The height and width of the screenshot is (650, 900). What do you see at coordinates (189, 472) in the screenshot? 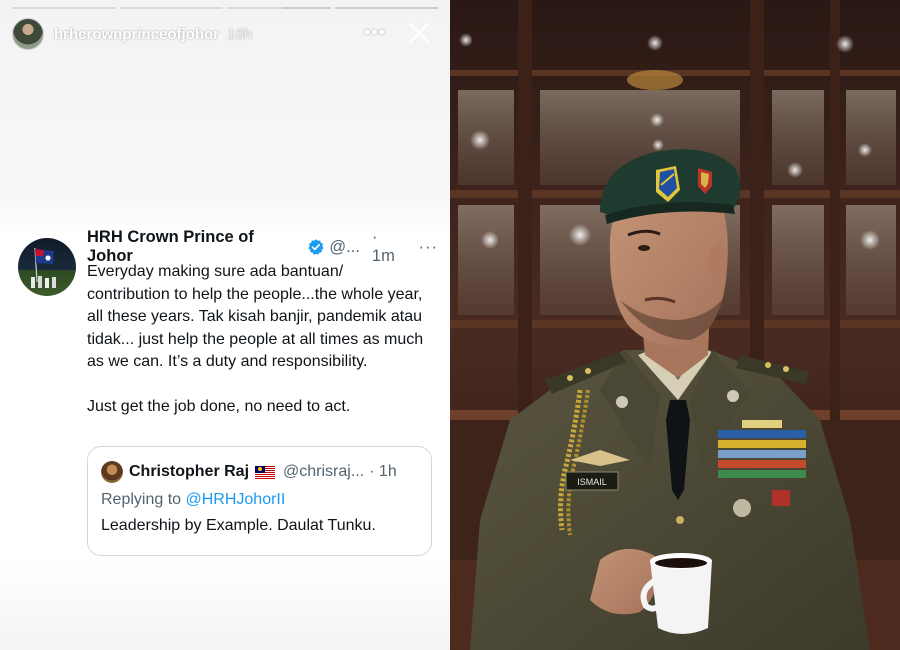
I see `quote-author-name: Christopher Raj` at bounding box center [189, 472].